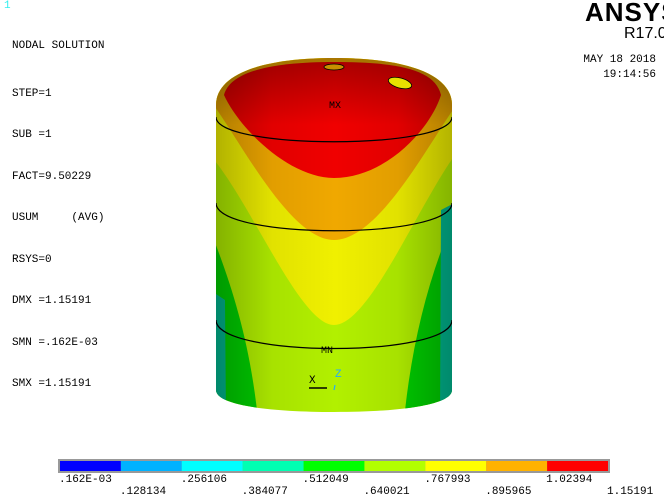 This screenshot has height=499, width=664. I want to click on legend-tick-label: .895965, so click(508, 492).